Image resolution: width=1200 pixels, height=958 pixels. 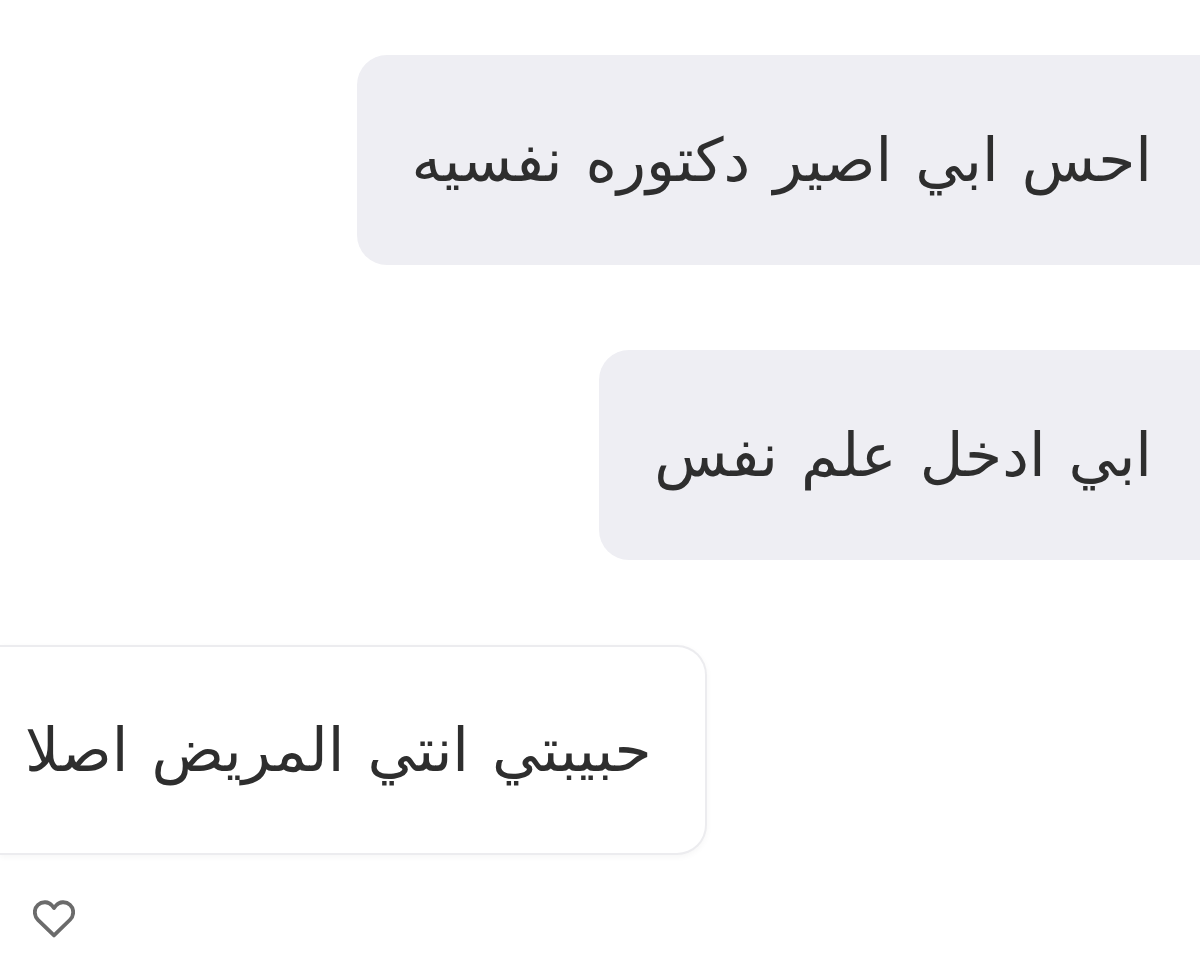 I want to click on message-text: ابي ادخل علم نفس, so click(x=903, y=456).